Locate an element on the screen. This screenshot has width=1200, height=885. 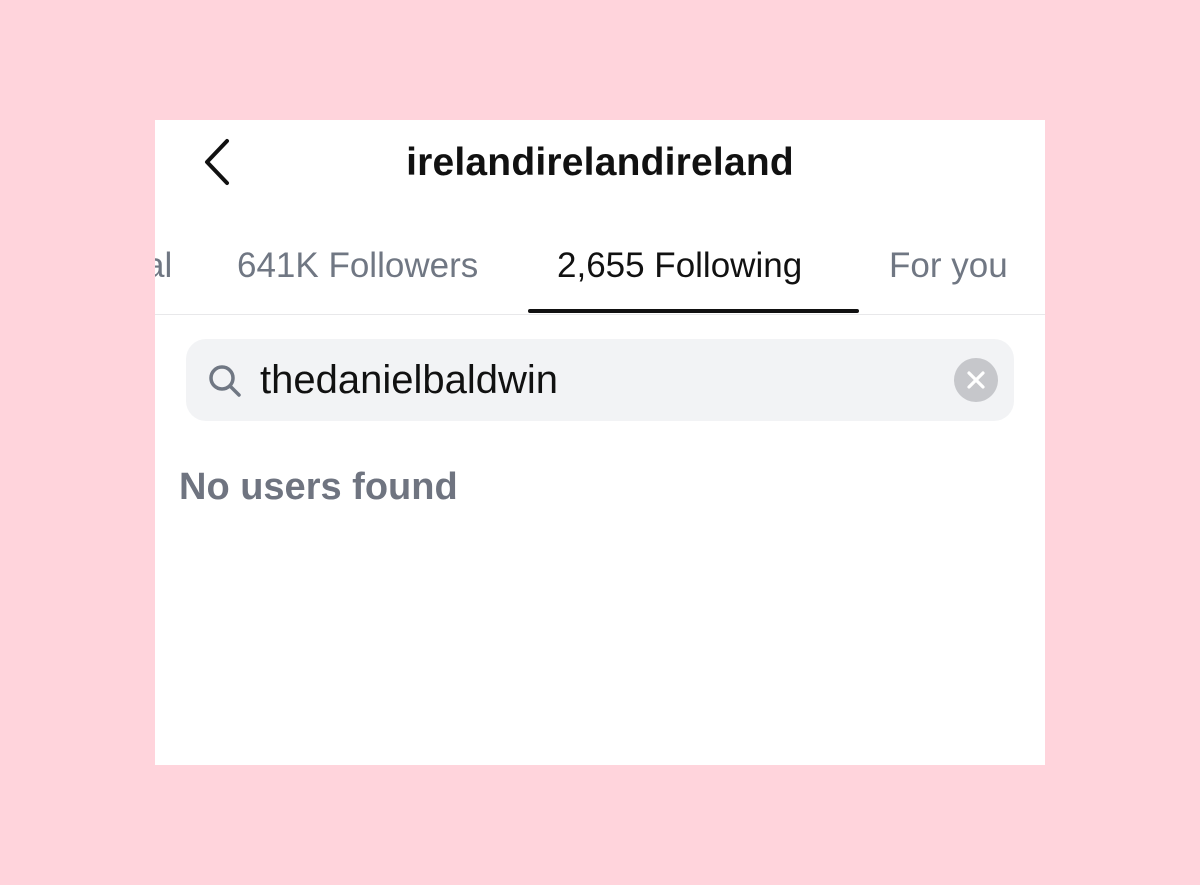
header: irelandirelandireland is located at coordinates (600, 165).